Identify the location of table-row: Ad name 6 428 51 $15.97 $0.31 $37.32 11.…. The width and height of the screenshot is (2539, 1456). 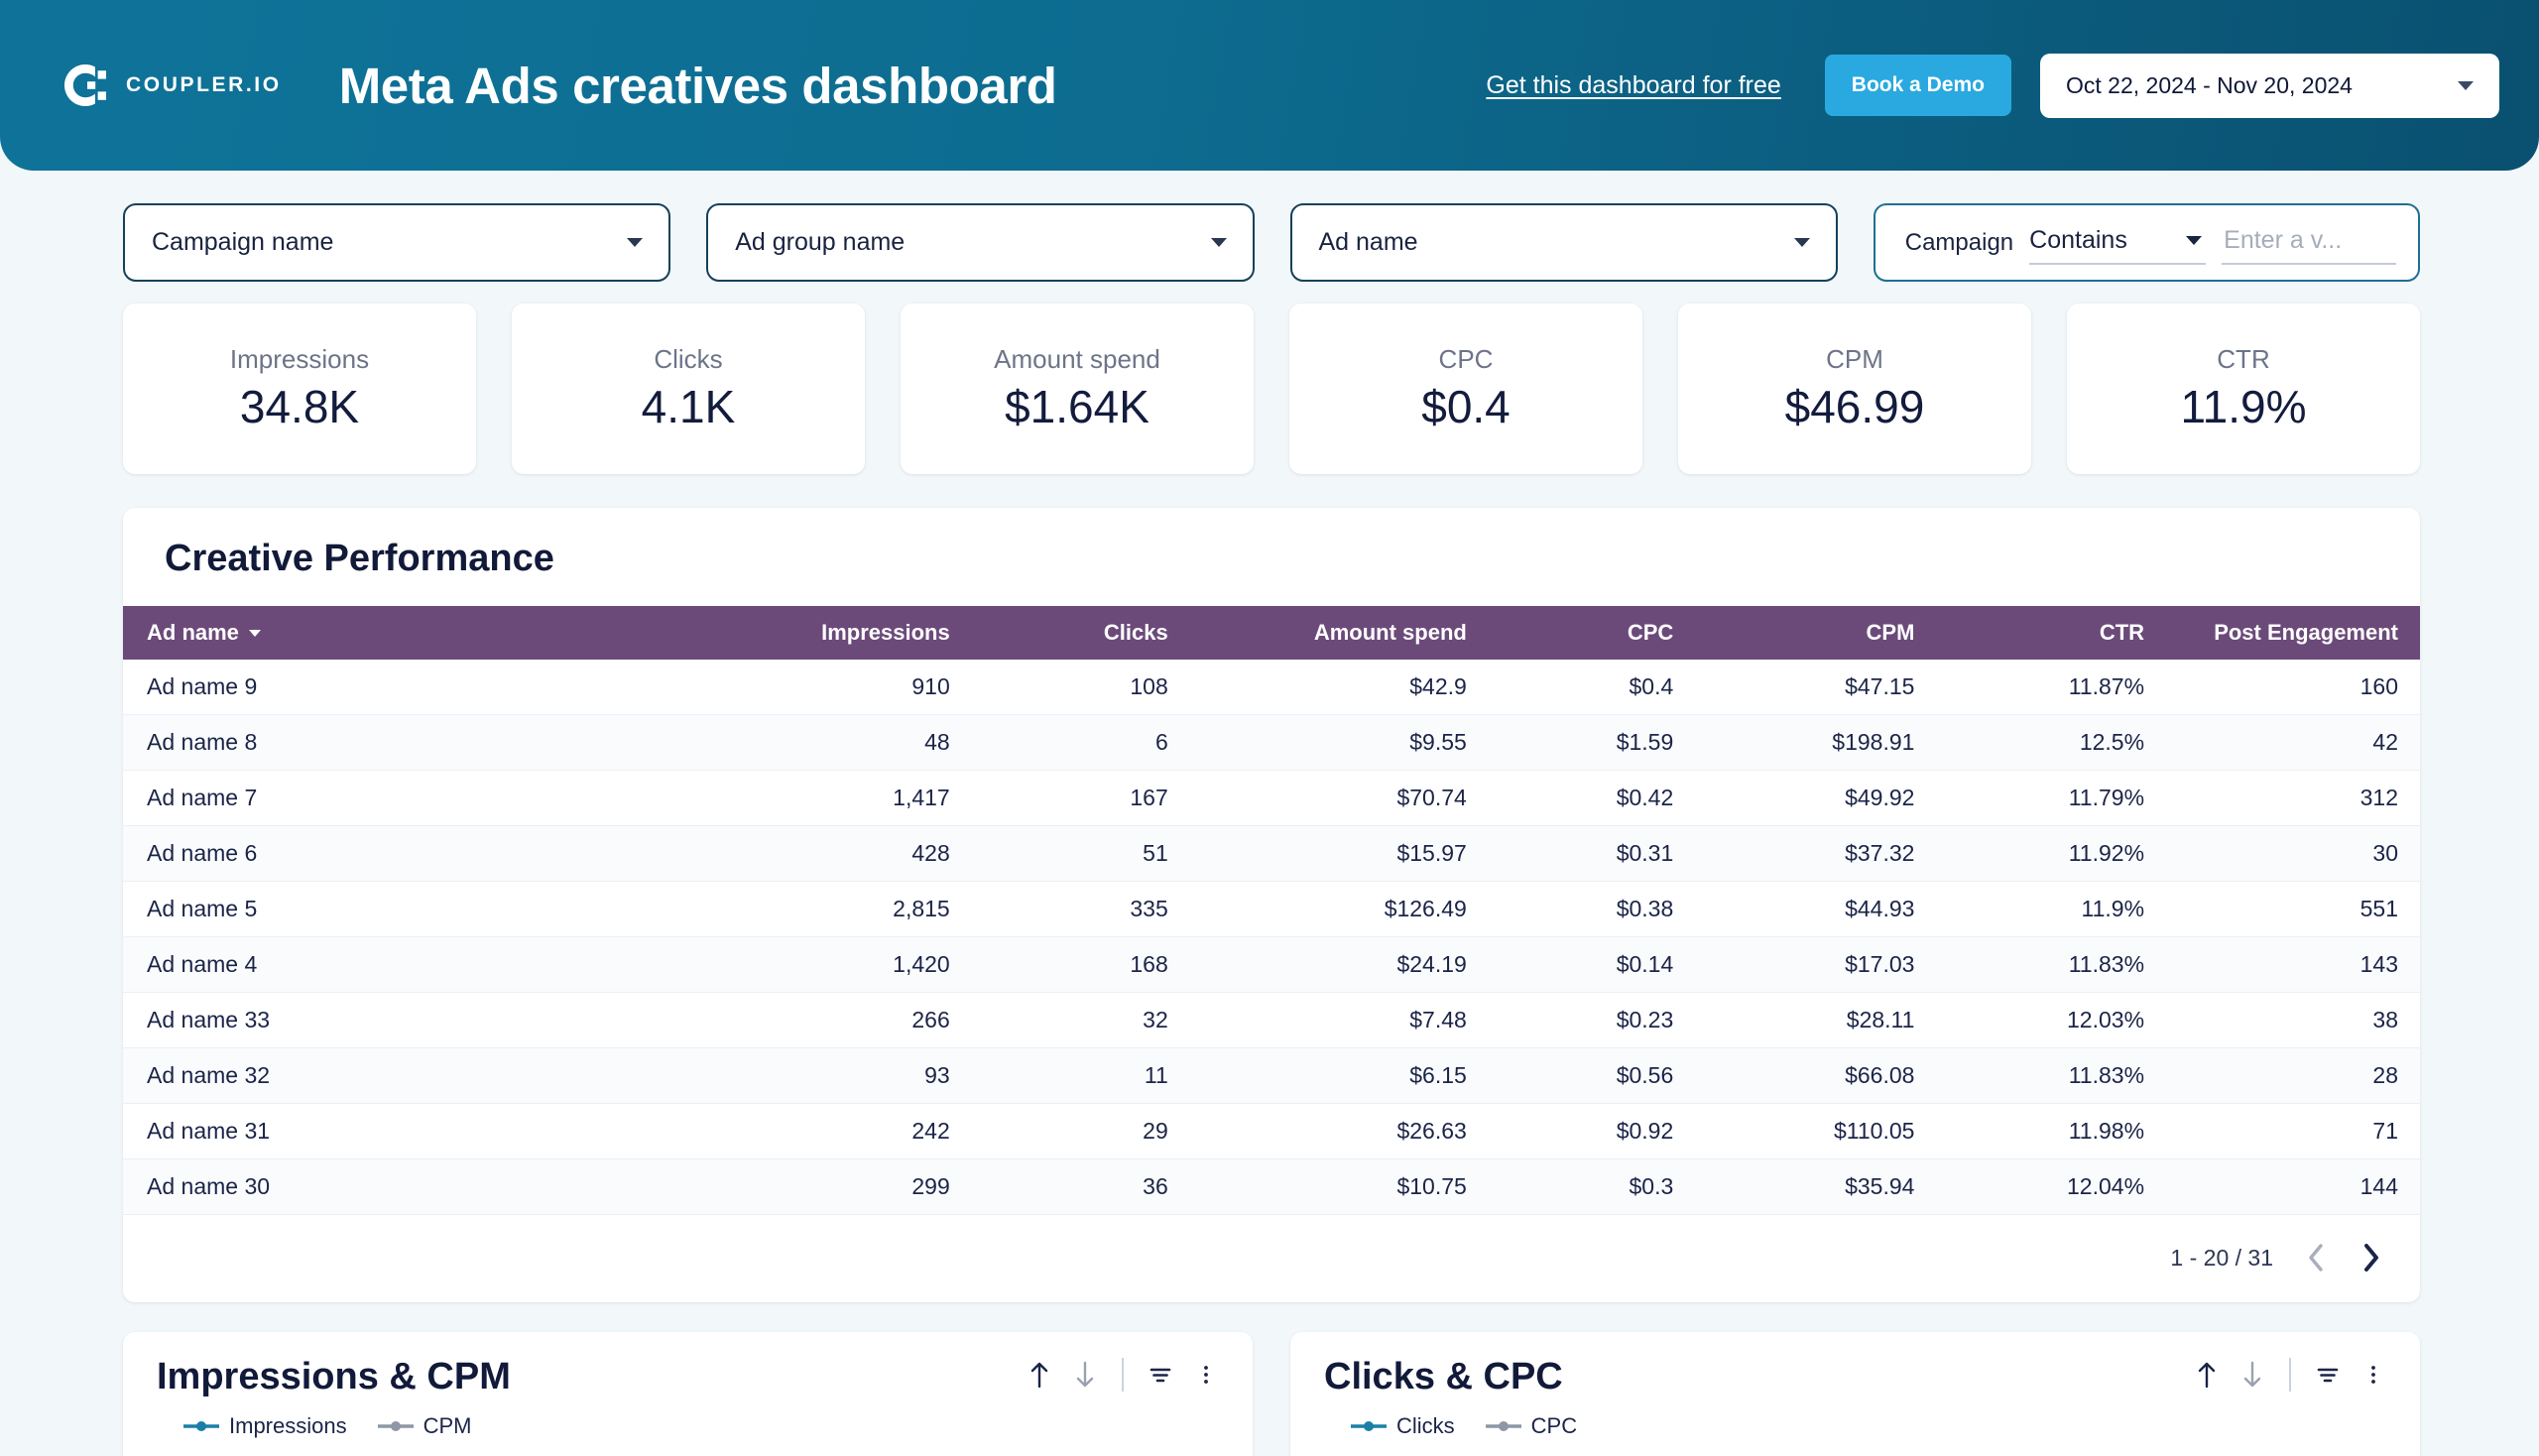
(1272, 853).